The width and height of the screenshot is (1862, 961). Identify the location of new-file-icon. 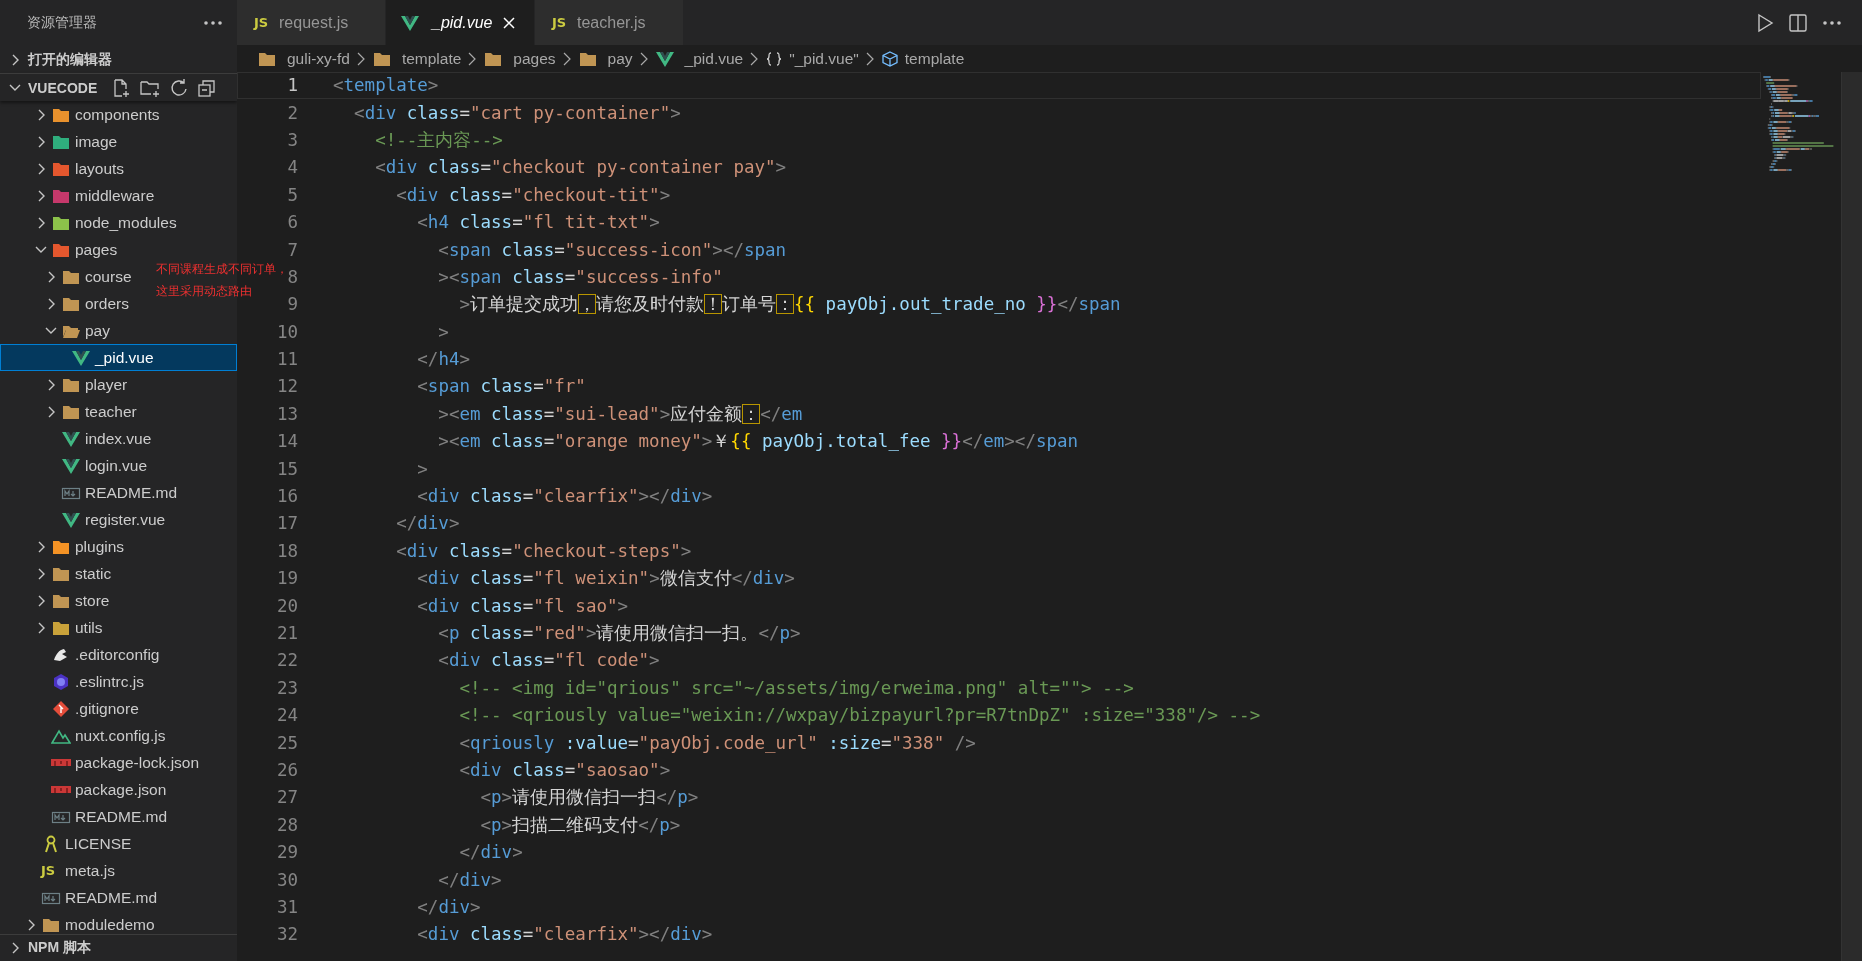
(121, 87).